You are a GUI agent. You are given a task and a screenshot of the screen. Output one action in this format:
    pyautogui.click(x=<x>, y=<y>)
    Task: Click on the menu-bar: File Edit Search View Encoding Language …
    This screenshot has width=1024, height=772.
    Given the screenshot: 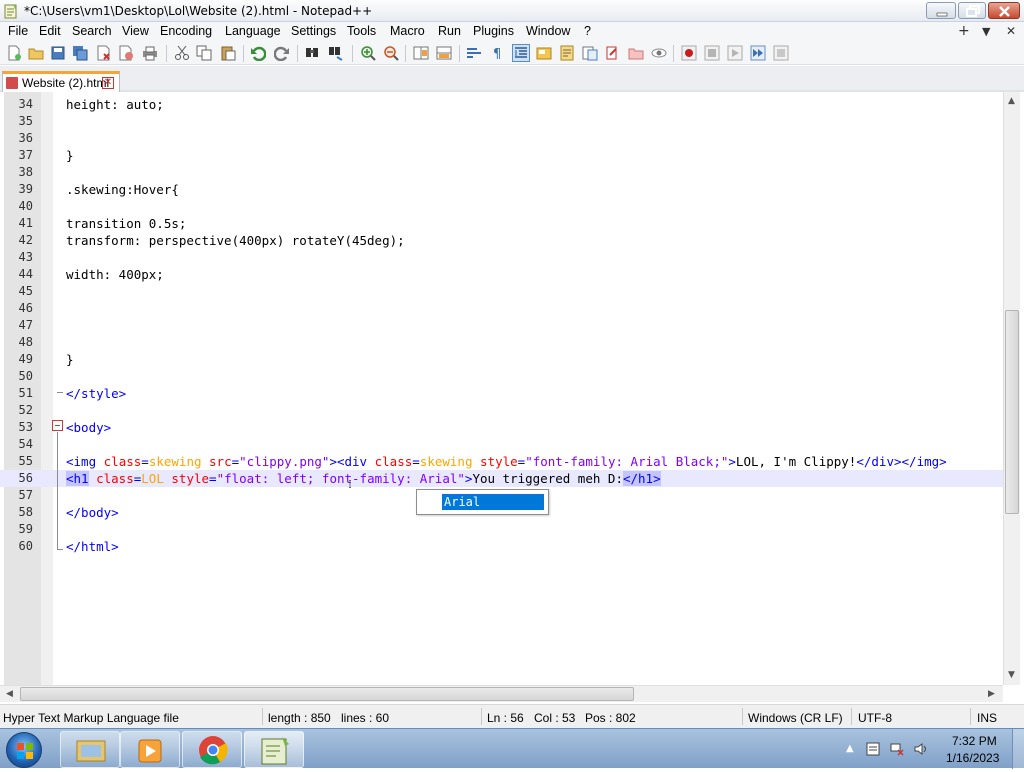 What is the action you would take?
    pyautogui.click(x=512, y=32)
    